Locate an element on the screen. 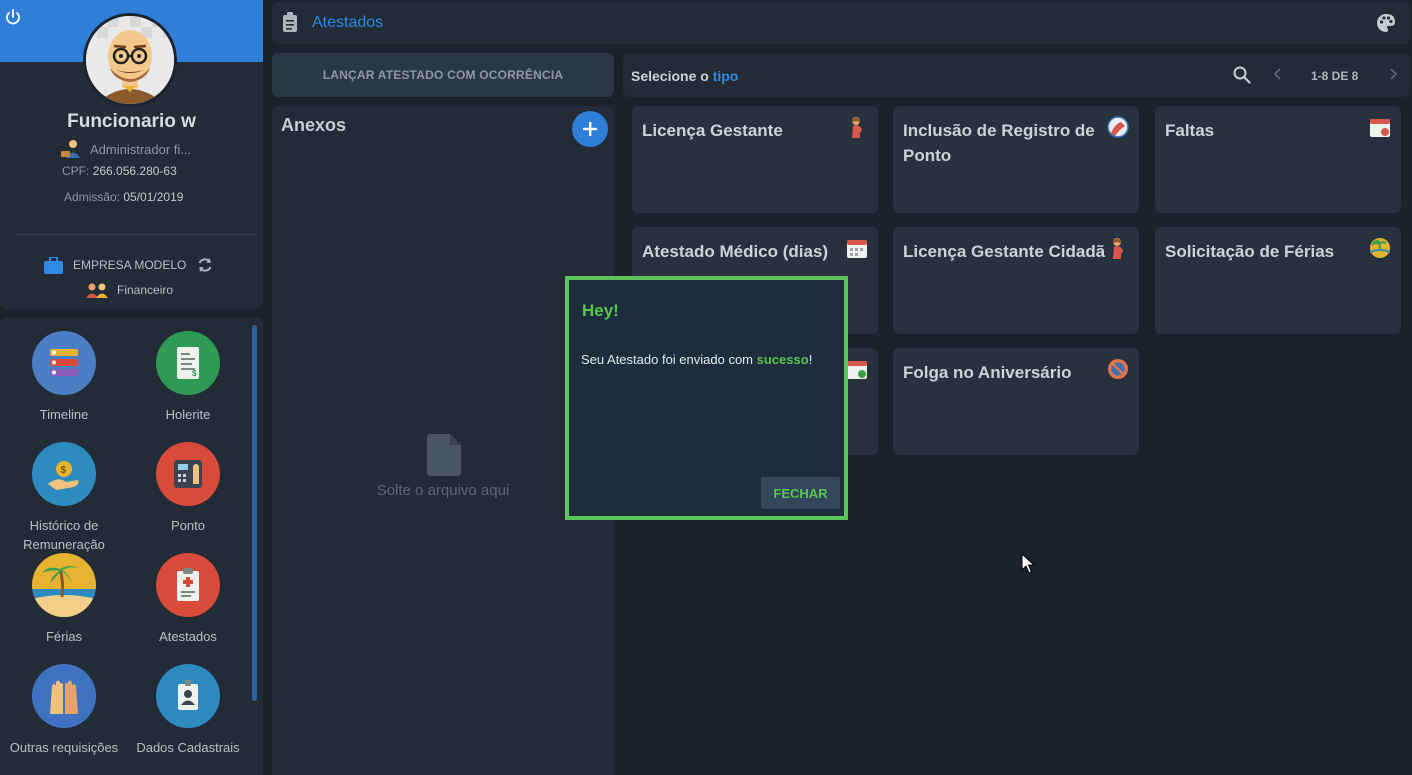 Image resolution: width=1412 pixels, height=775 pixels. timeline-icon is located at coordinates (64, 363).